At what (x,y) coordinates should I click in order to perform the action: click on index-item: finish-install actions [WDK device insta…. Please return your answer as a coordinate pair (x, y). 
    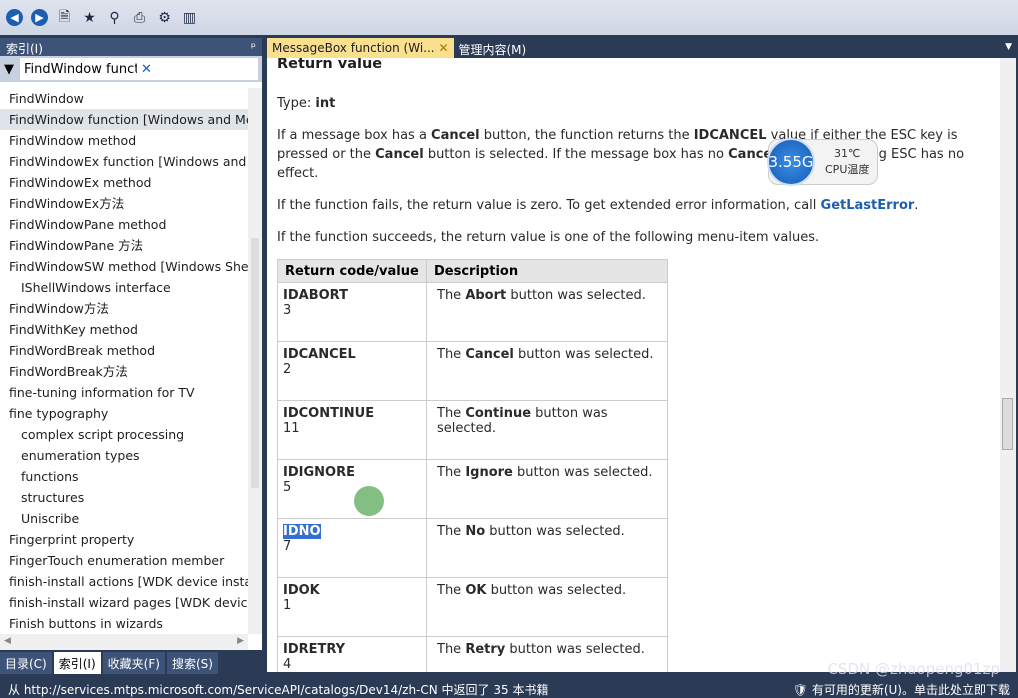
    Looking at the image, I should click on (124, 581).